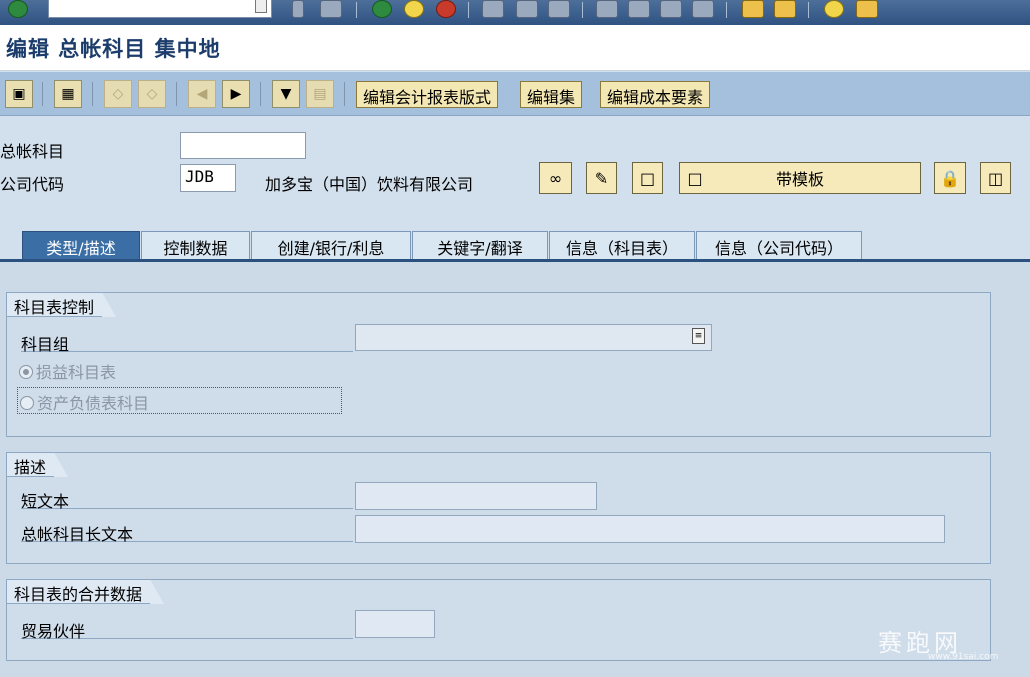 This screenshot has height=677, width=1030. What do you see at coordinates (187, 342) in the screenshot?
I see `account-group-label: 科目组` at bounding box center [187, 342].